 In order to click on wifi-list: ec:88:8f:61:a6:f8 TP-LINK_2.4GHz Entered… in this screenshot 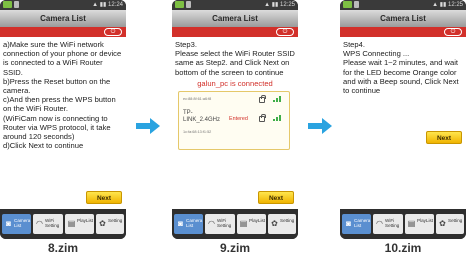, I will do `click(234, 120)`.